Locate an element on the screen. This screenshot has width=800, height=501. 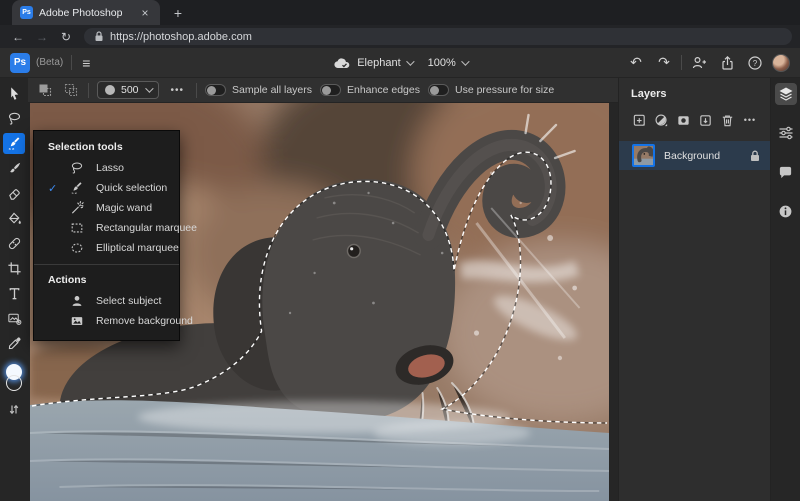
right-panel-strip is located at coordinates (785, 289).